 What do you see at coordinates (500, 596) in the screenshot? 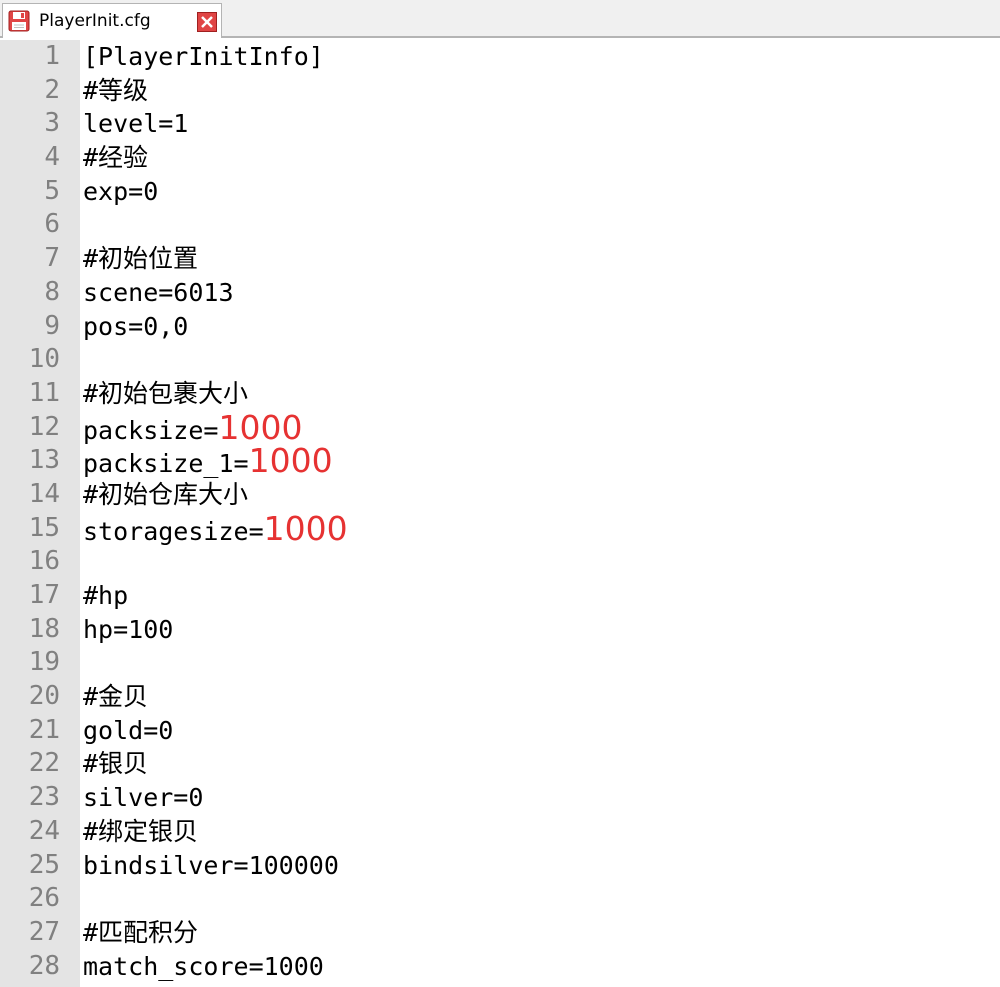
I see `code-line: 17 #hp` at bounding box center [500, 596].